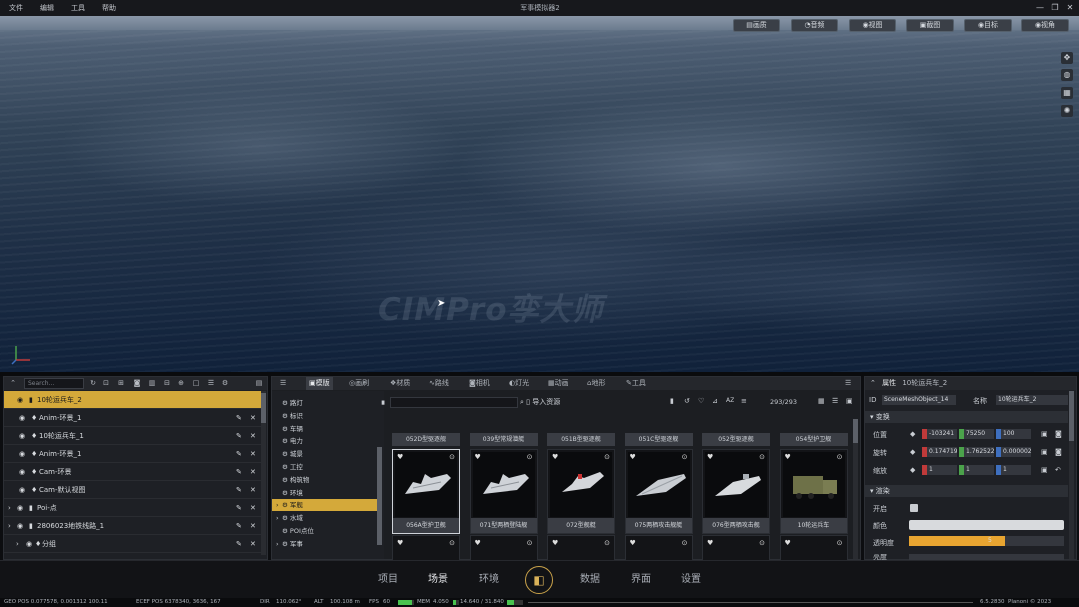 This screenshot has height=607, width=1079. Describe the element at coordinates (324, 467) in the screenshot. I see `category-item: ⚙ 工控` at that location.